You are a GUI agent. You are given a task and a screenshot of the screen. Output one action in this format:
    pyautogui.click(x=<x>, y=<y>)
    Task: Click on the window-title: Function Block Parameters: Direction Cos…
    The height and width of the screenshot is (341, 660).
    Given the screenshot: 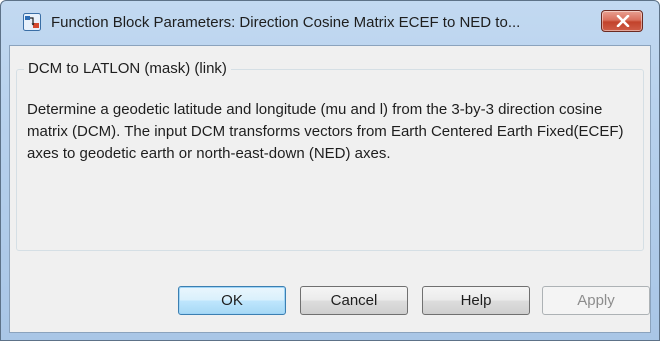 What is the action you would take?
    pyautogui.click(x=286, y=22)
    